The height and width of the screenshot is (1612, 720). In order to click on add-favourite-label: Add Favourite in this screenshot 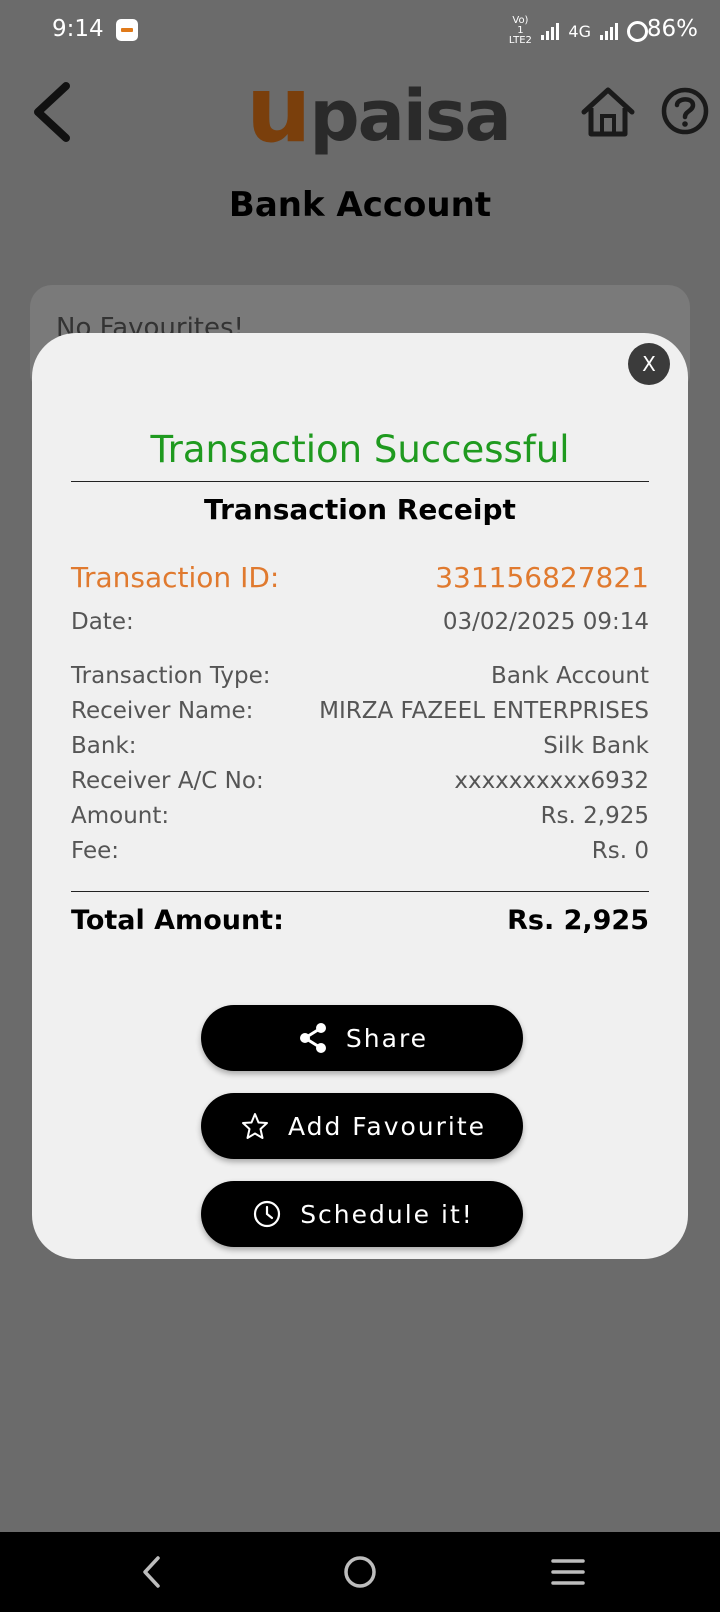, I will do `click(387, 1126)`.